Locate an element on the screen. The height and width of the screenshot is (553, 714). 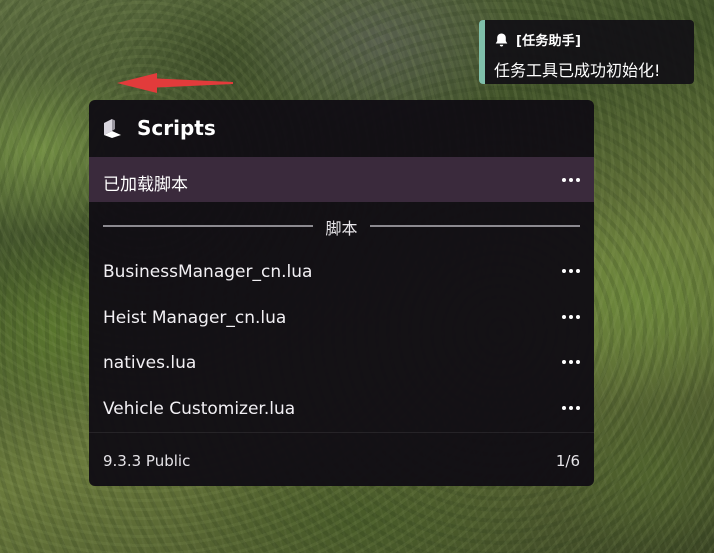
toast-accent-bar is located at coordinates (482, 52).